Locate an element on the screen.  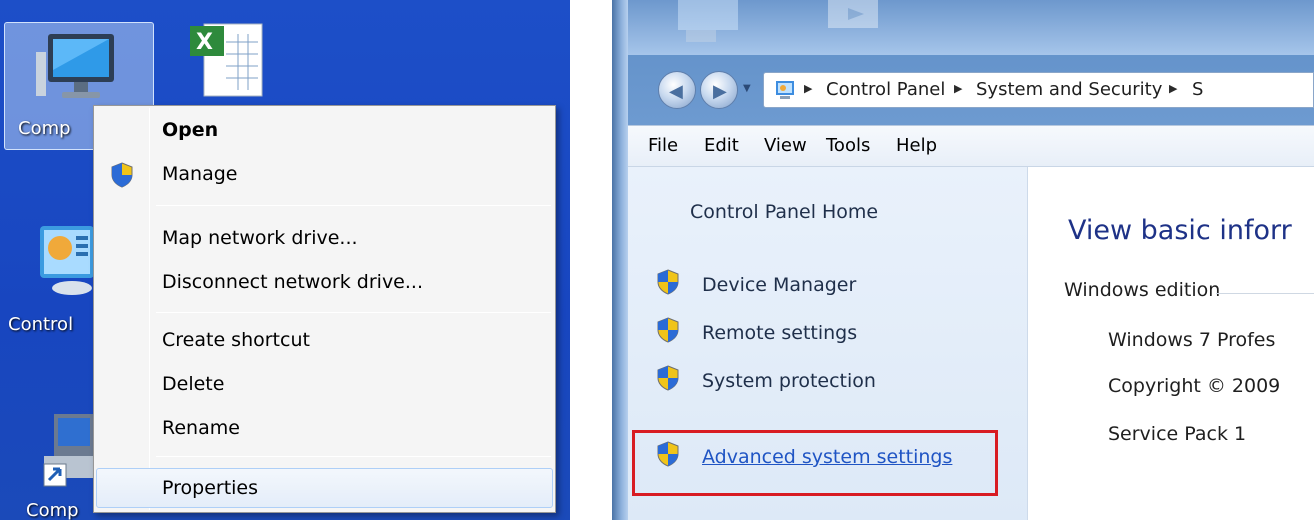
history-dropdown-icon: ▼ is located at coordinates (747, 88).